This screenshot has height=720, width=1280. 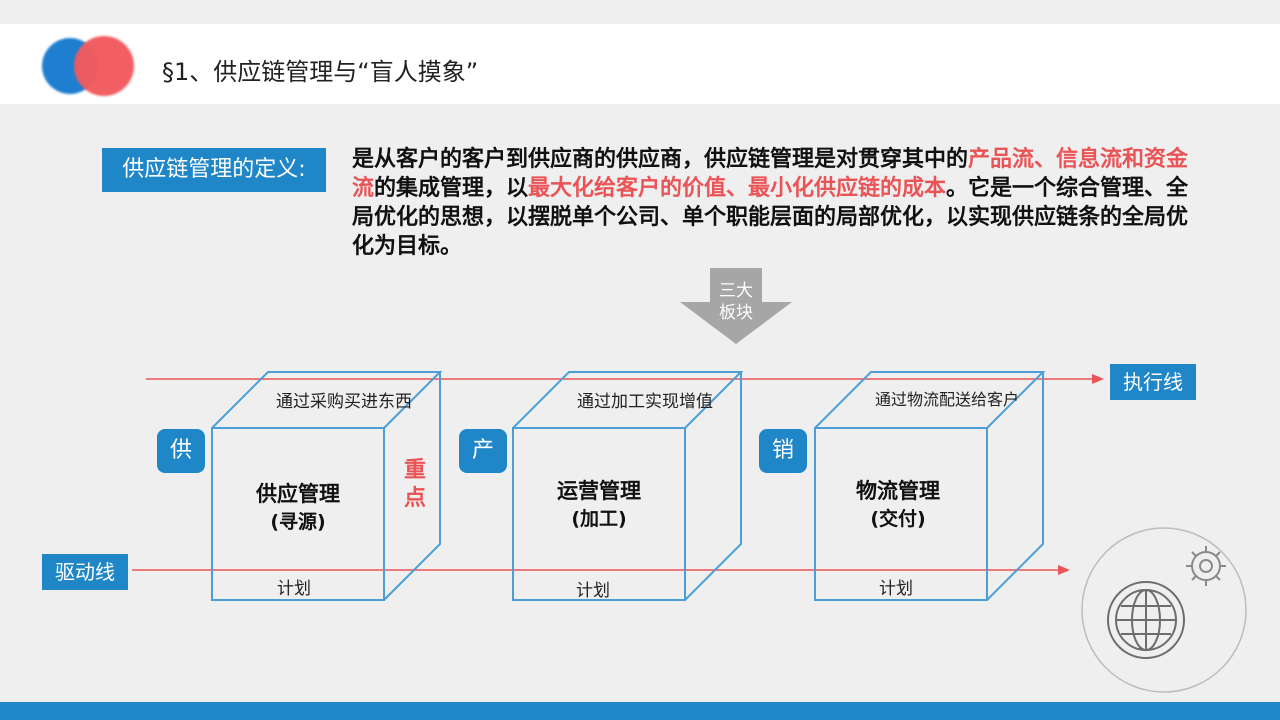 What do you see at coordinates (1098, 379) in the screenshot?
I see `execution-arrowhead` at bounding box center [1098, 379].